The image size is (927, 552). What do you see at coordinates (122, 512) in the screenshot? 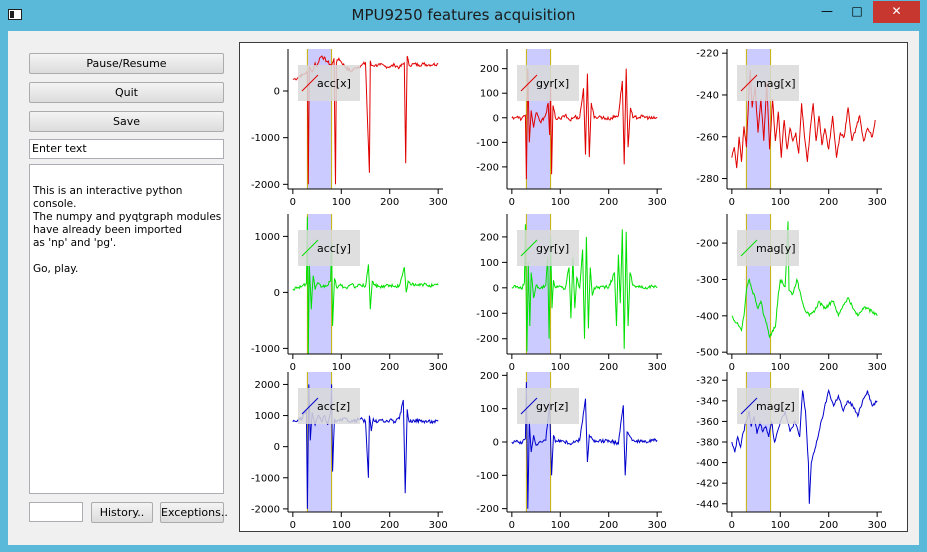
I see `history-button: History..` at bounding box center [122, 512].